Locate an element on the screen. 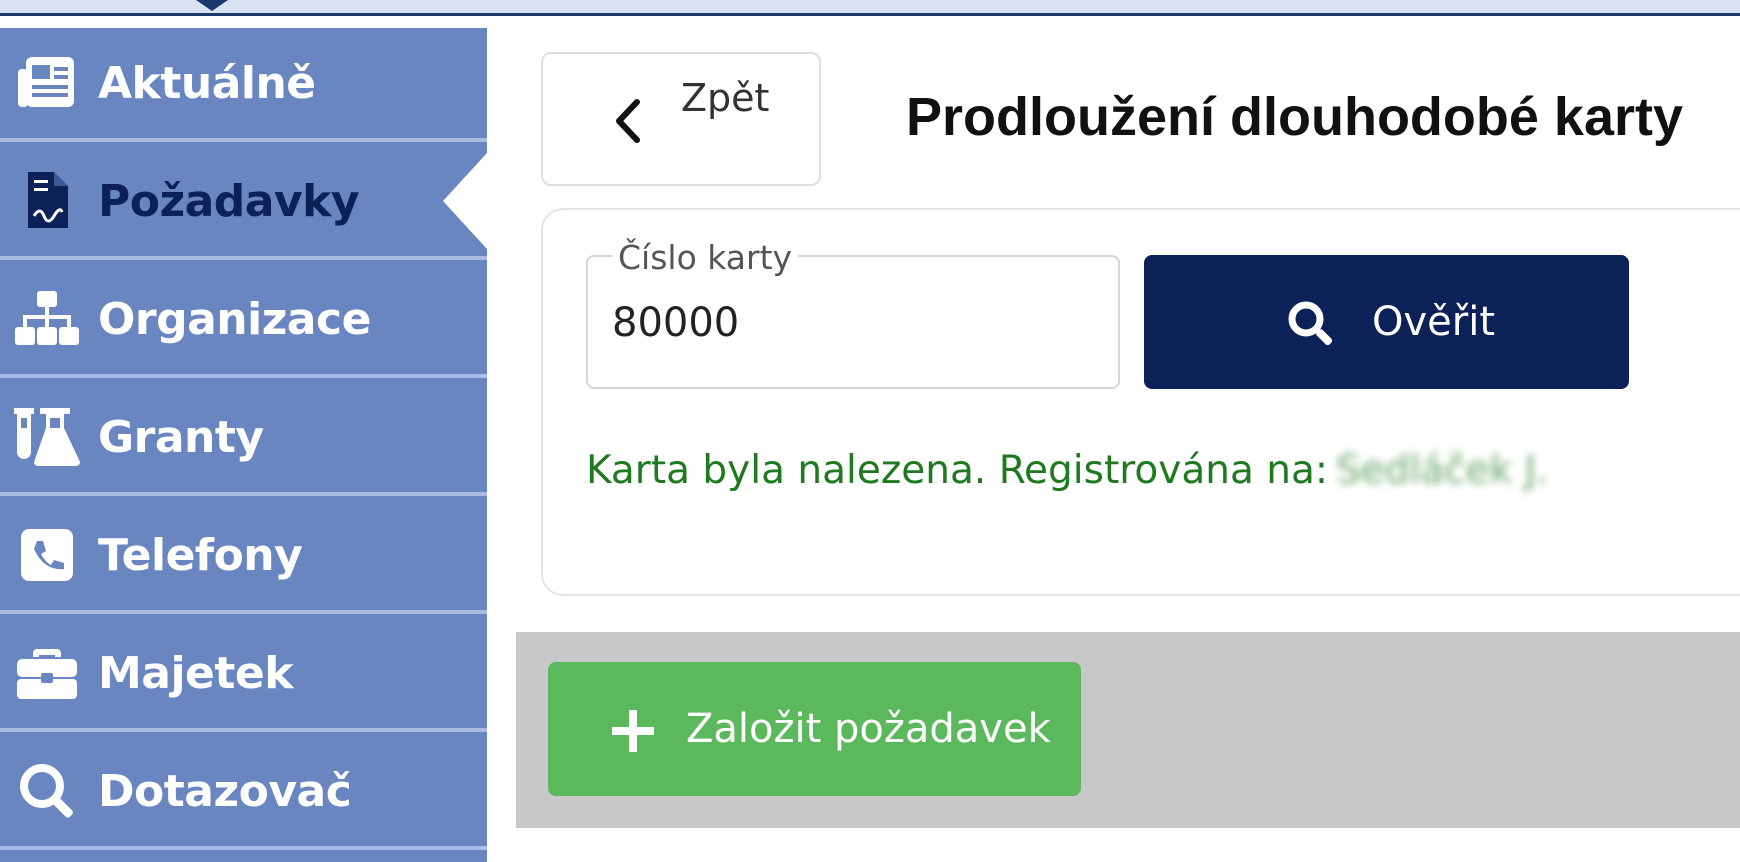 Image resolution: width=1740 pixels, height=862 pixels. sidebar-item-granty: Granty is located at coordinates (243, 439).